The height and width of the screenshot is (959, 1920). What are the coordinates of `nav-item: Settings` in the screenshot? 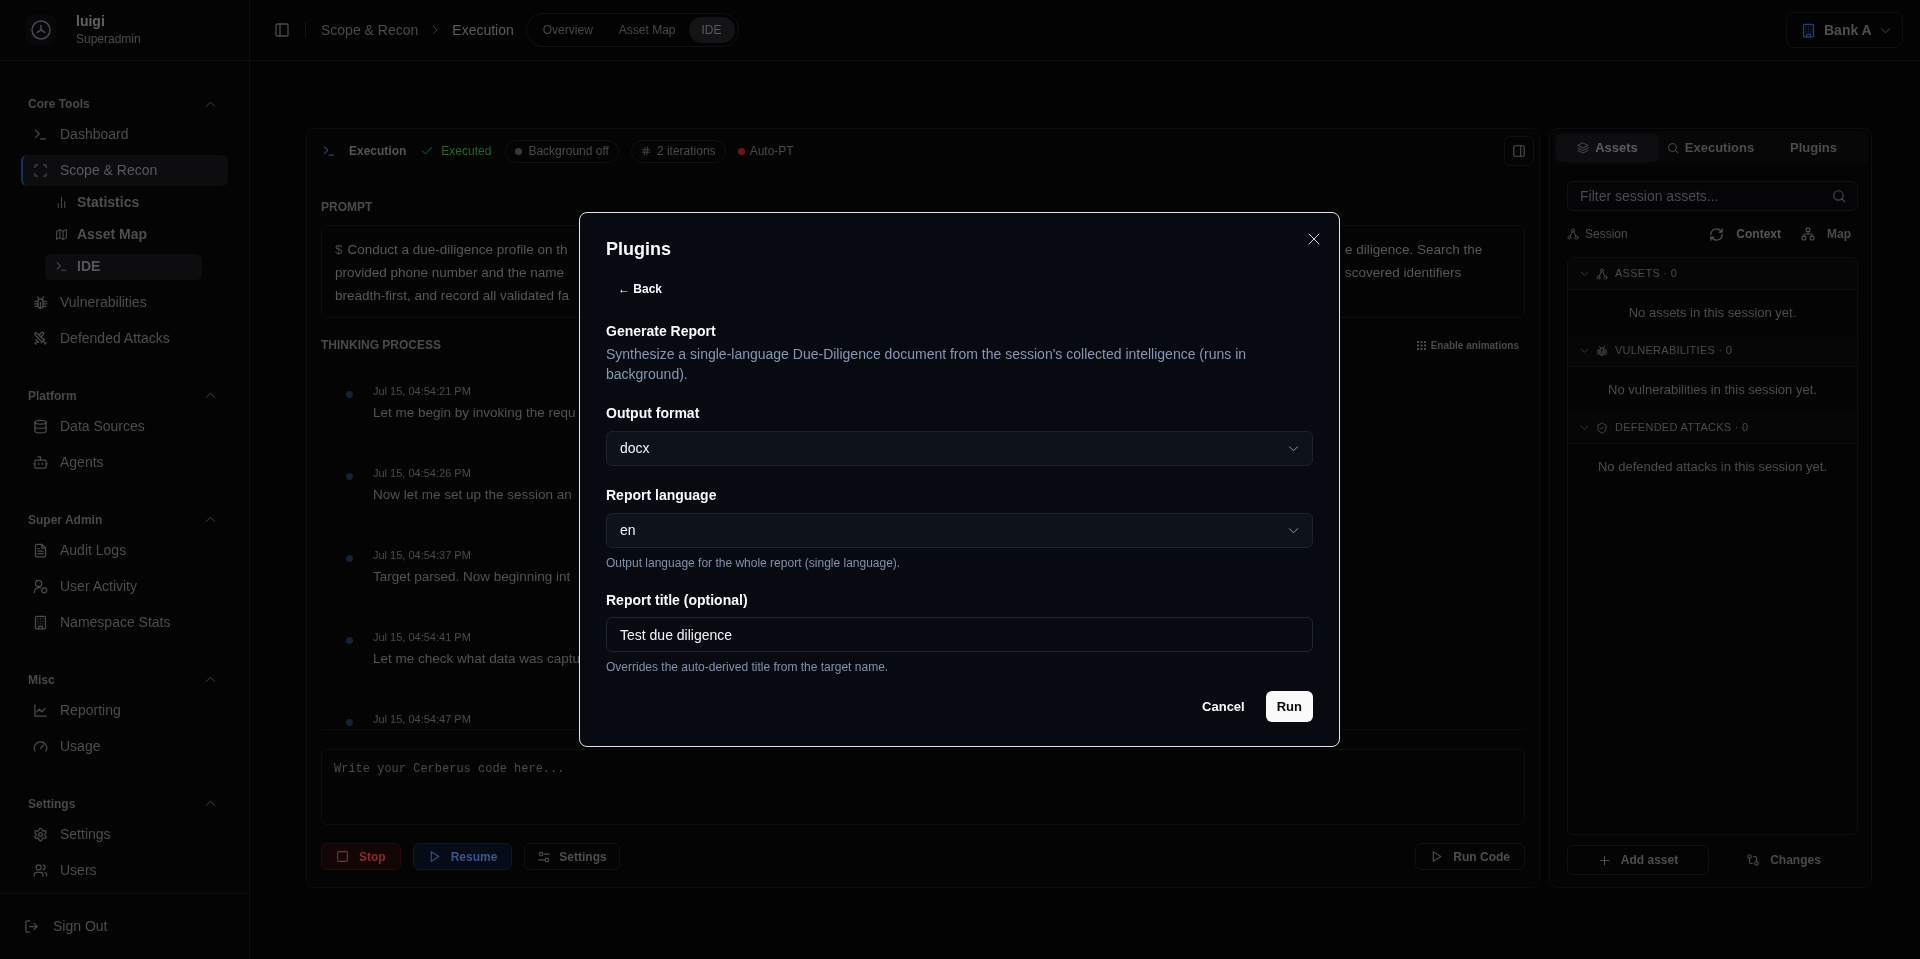 It's located at (124, 834).